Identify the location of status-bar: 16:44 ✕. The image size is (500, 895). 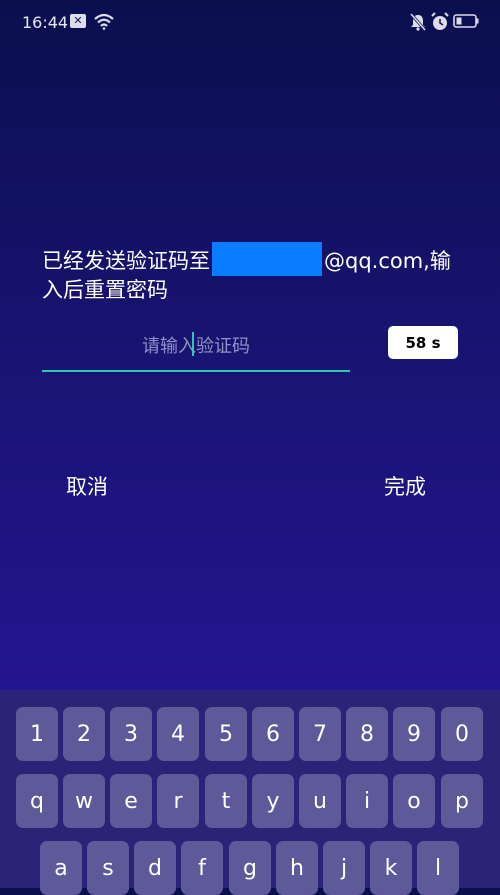
(250, 22).